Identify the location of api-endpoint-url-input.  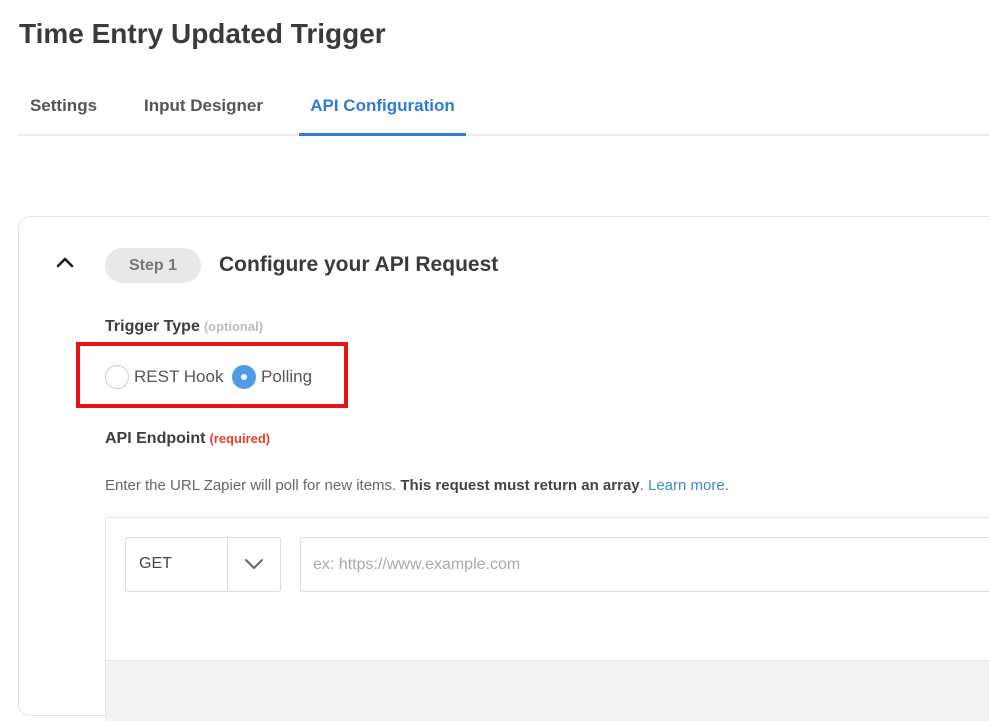
(644, 564).